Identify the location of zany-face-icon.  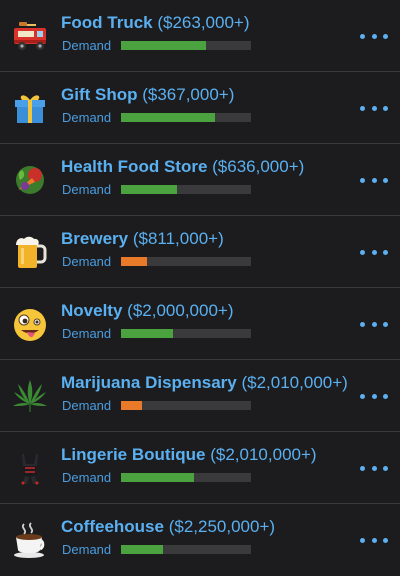
(30, 324).